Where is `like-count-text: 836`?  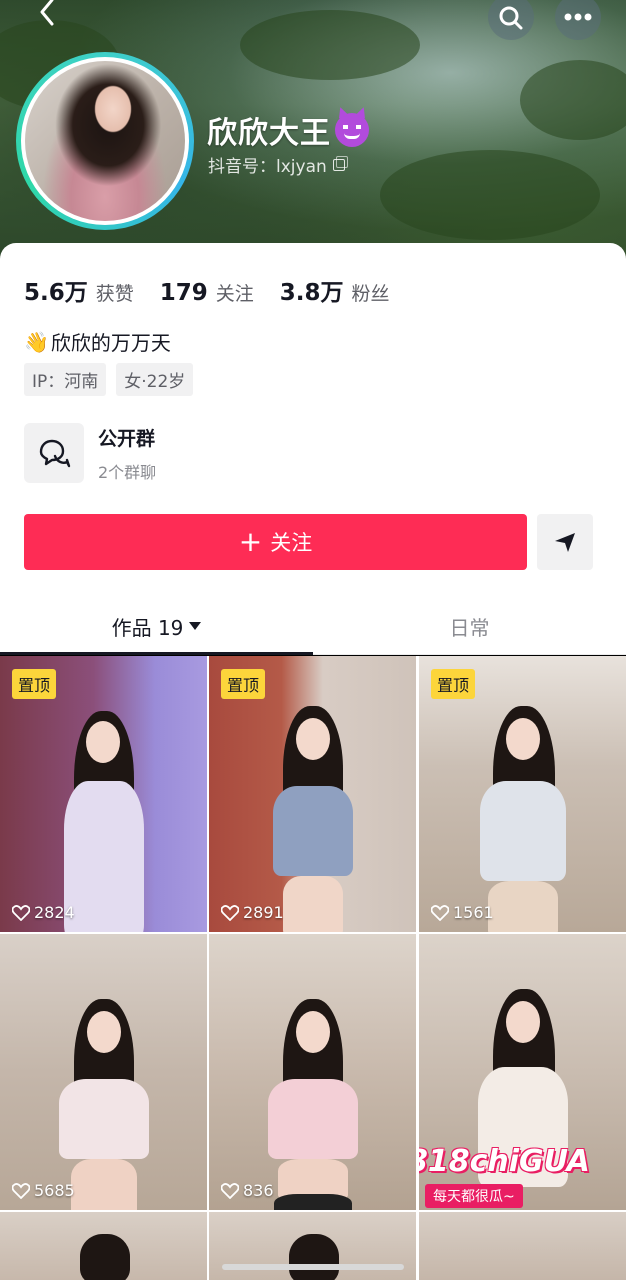 like-count-text: 836 is located at coordinates (258, 1190).